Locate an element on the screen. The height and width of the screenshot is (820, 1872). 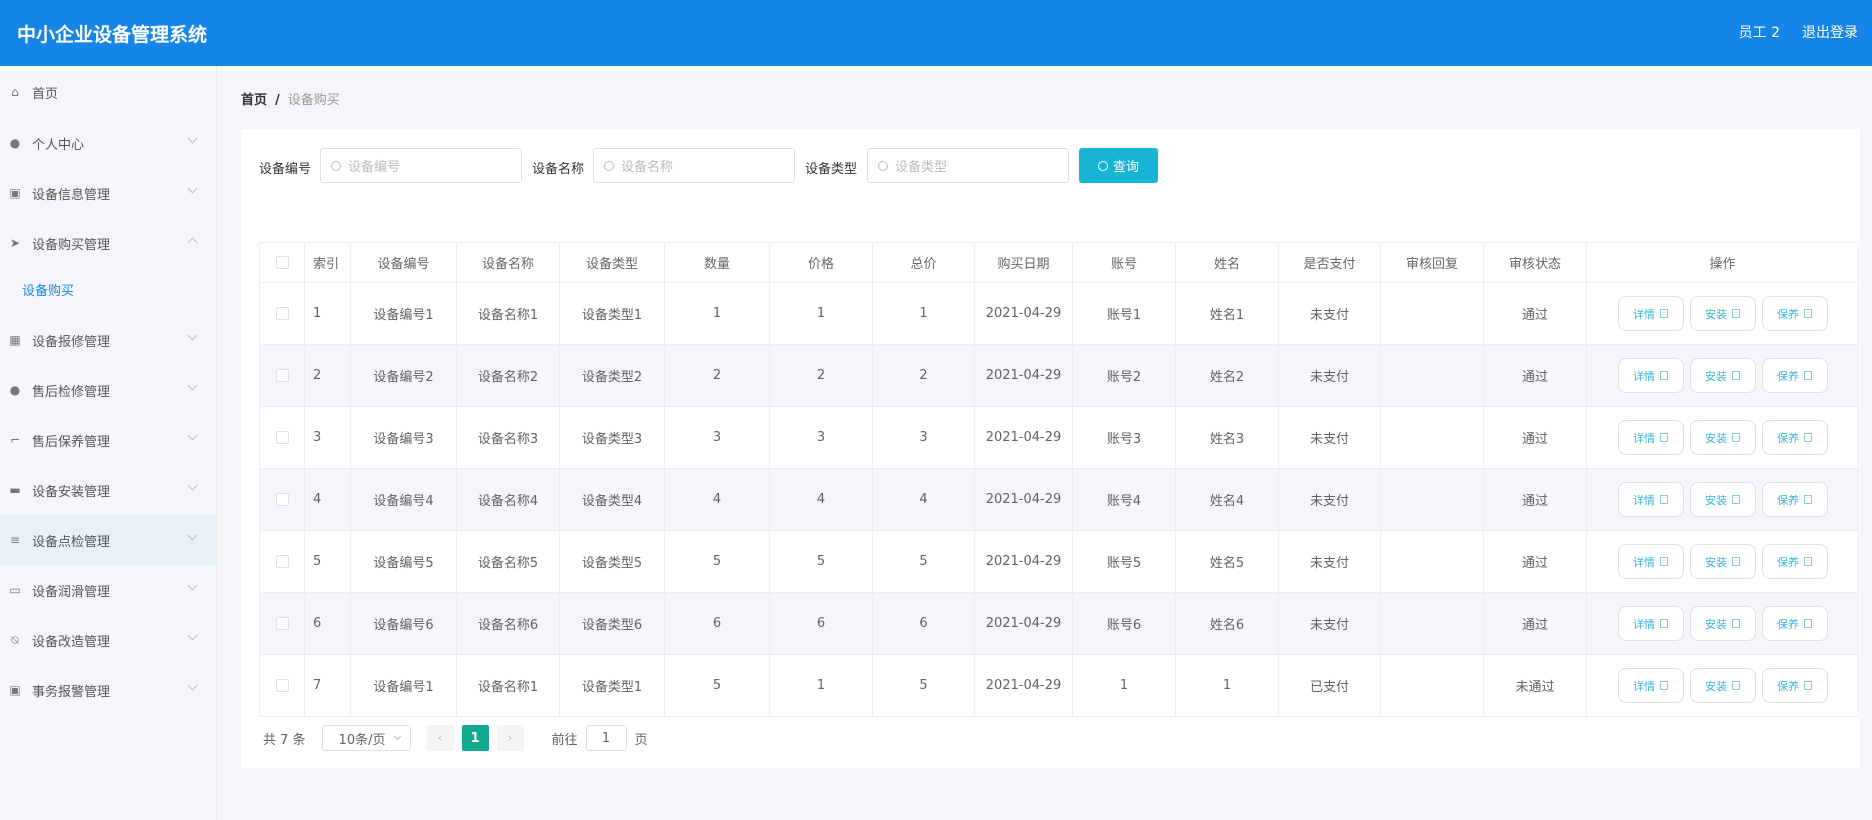
list-icon: ≡ is located at coordinates (15, 540).